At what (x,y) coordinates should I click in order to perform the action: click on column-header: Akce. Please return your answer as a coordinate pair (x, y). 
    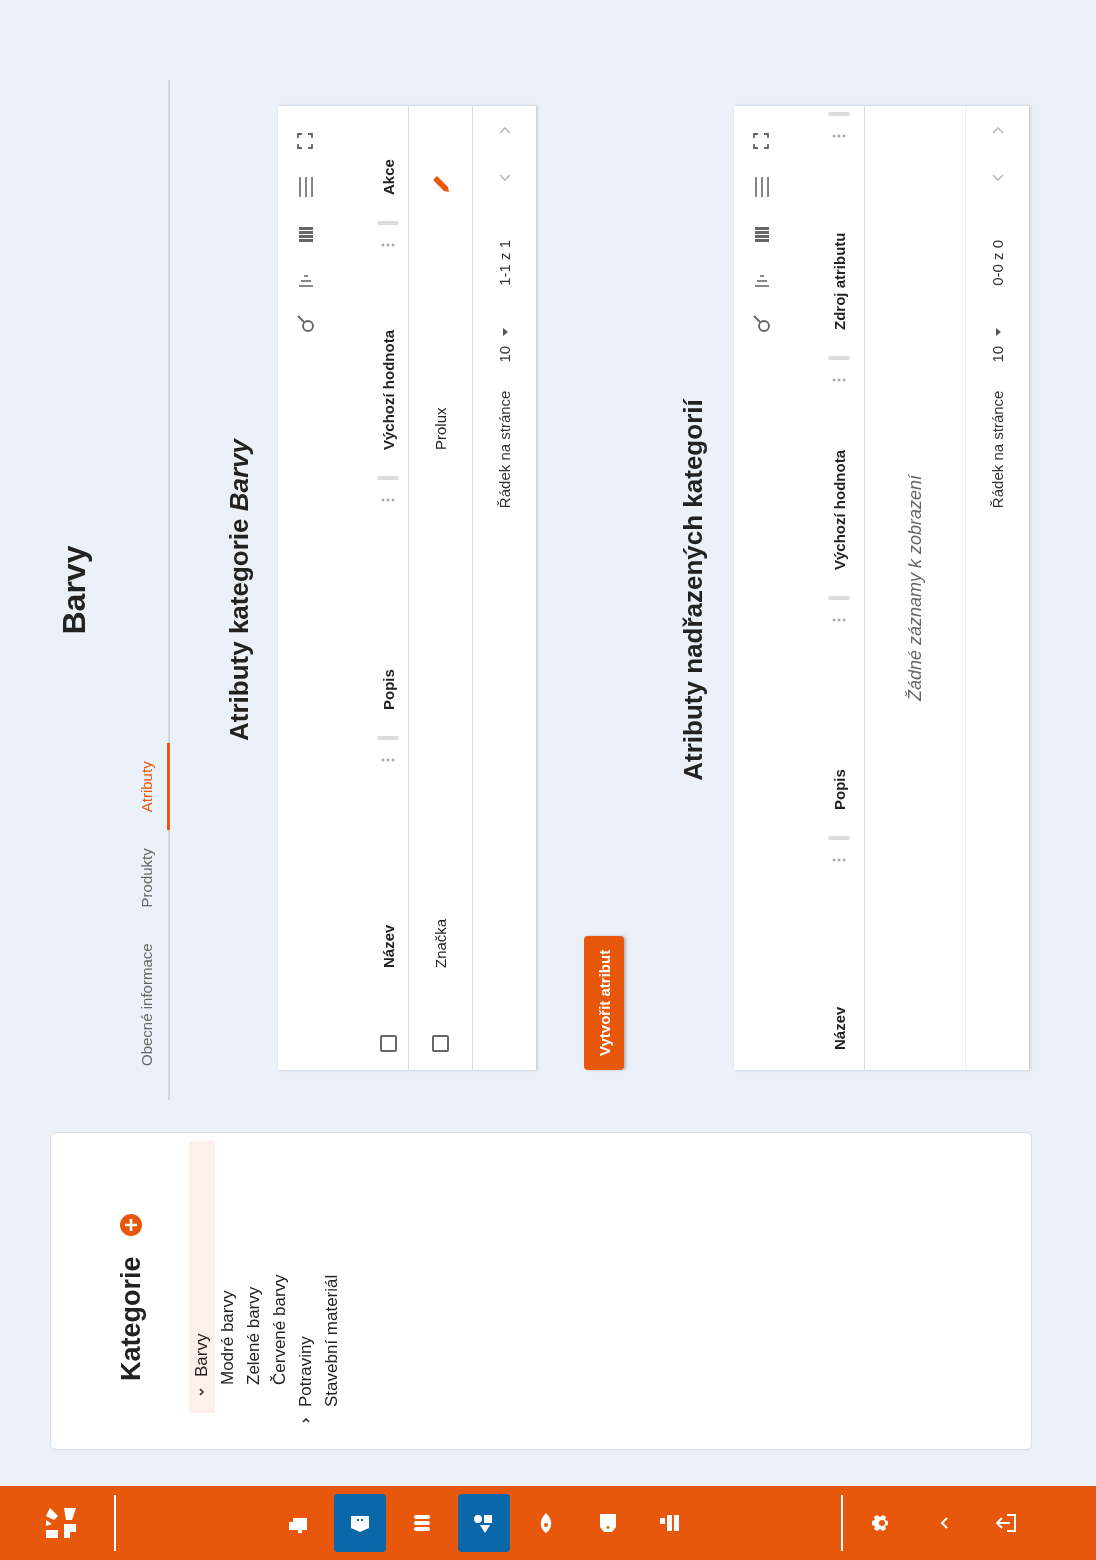
    Looking at the image, I should click on (388, 177).